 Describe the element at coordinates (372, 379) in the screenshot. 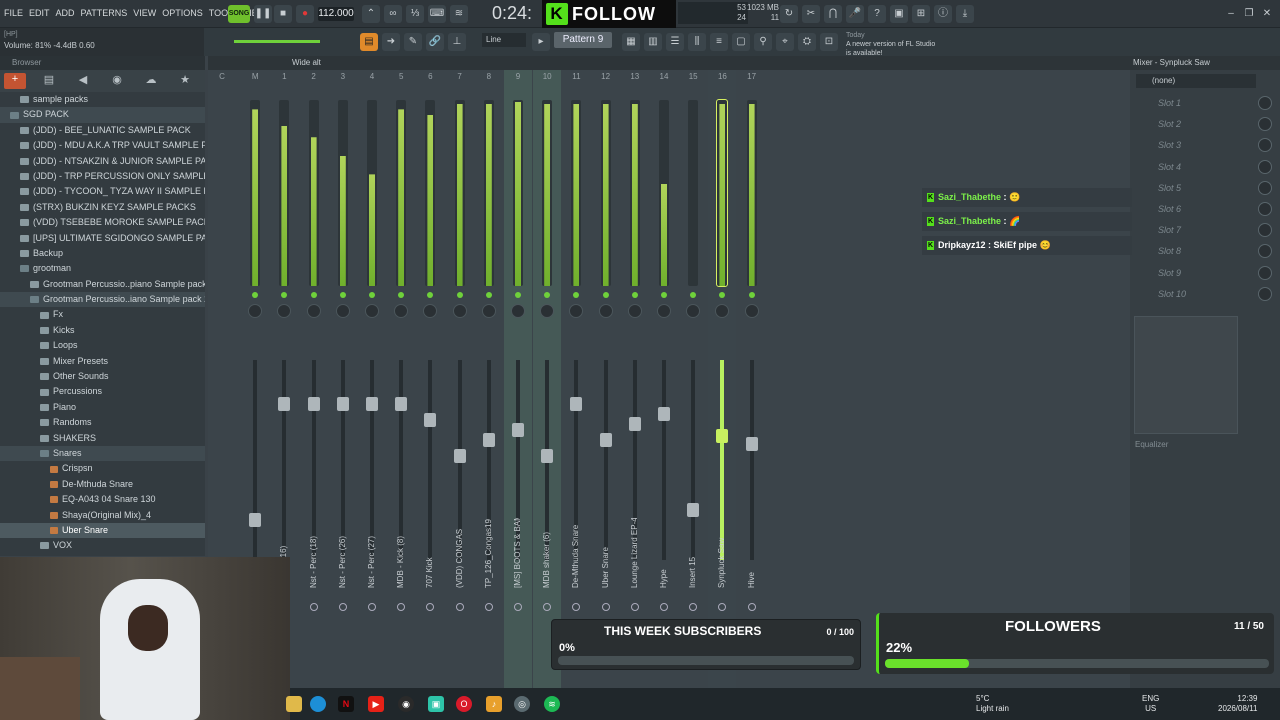

I see `mixer-strip: 4 Nst - Perc (27)` at that location.